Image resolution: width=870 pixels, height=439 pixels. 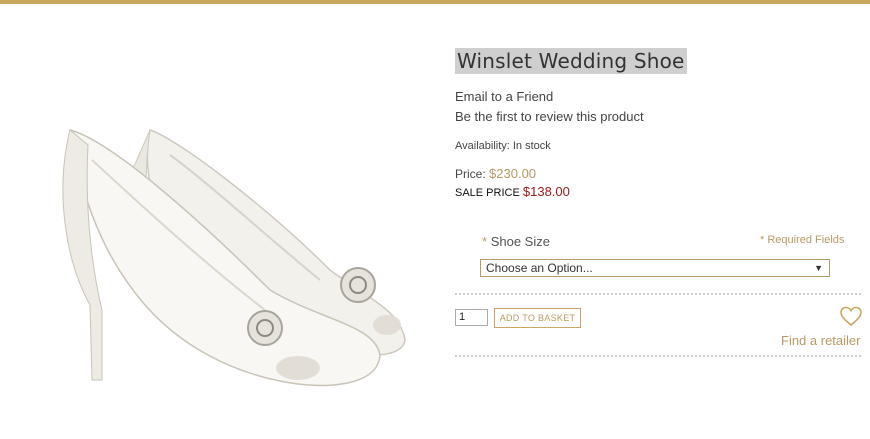 I want to click on required-asterisk: *, so click(x=485, y=241).